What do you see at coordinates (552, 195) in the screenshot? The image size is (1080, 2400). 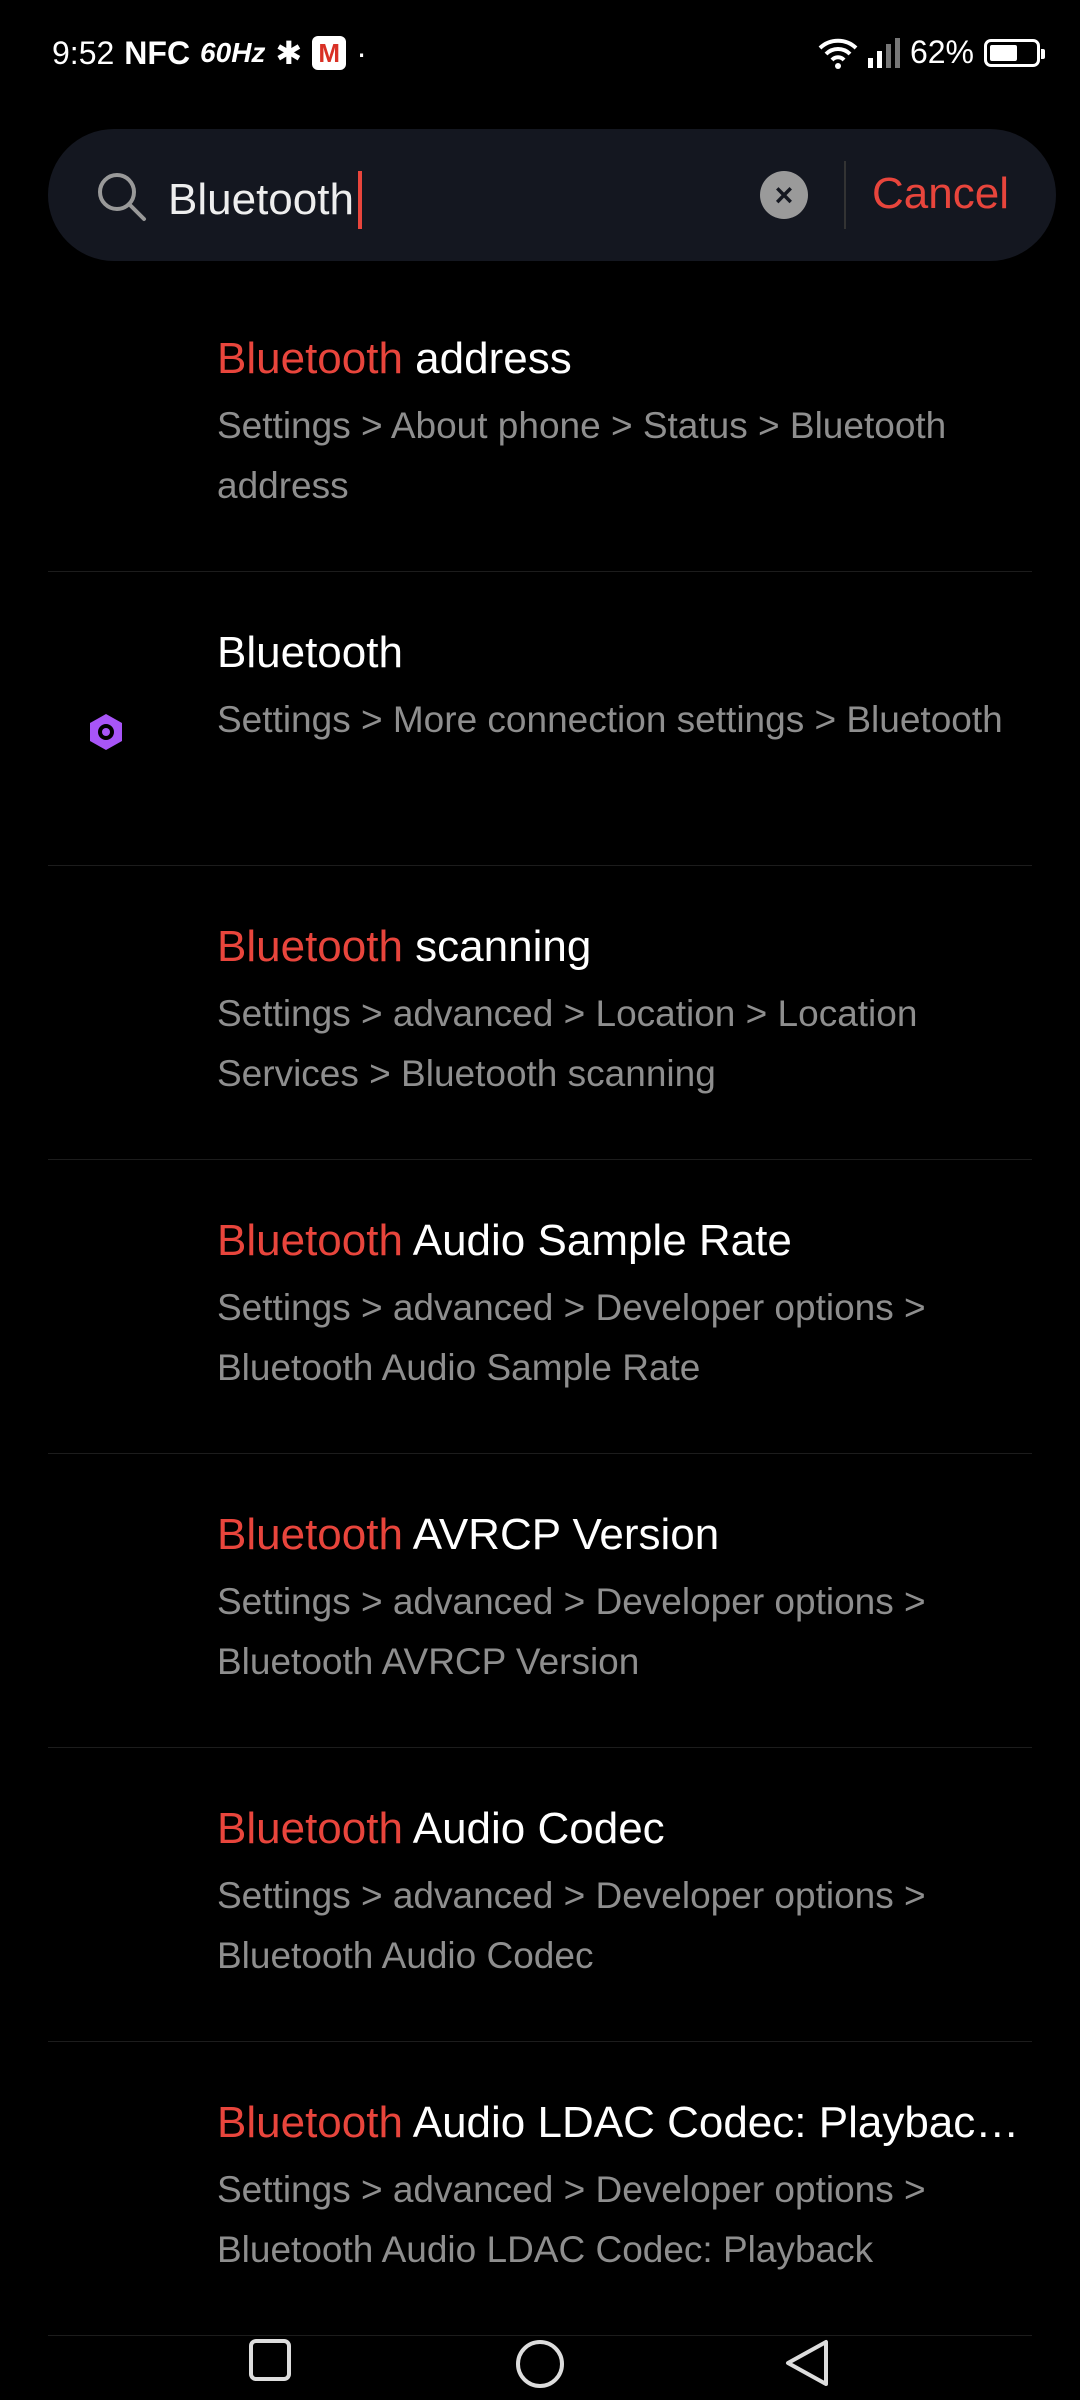 I see `search-bar: Bluetooth × Cancel` at bounding box center [552, 195].